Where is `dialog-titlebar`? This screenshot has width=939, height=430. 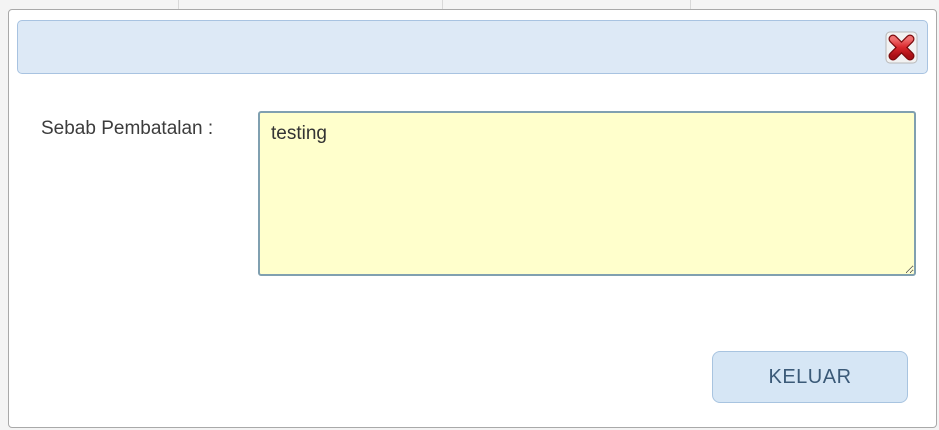 dialog-titlebar is located at coordinates (472, 47).